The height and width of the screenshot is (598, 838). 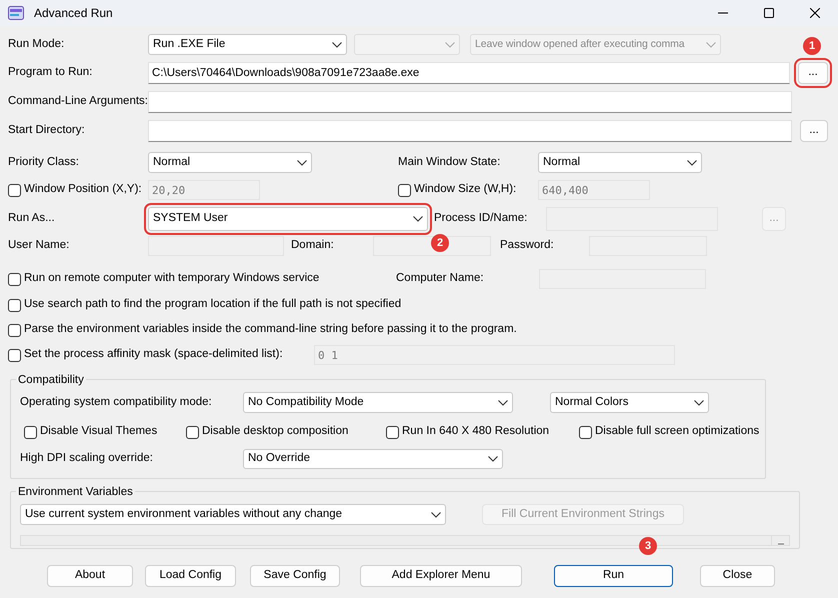 What do you see at coordinates (629, 402) in the screenshot?
I see `dropdown: Normal Colors` at bounding box center [629, 402].